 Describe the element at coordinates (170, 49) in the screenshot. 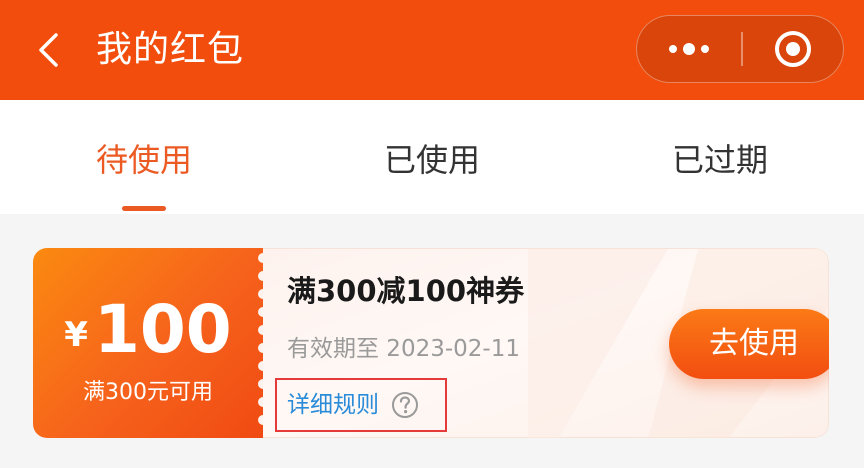

I see `page-title: 我的红包` at that location.